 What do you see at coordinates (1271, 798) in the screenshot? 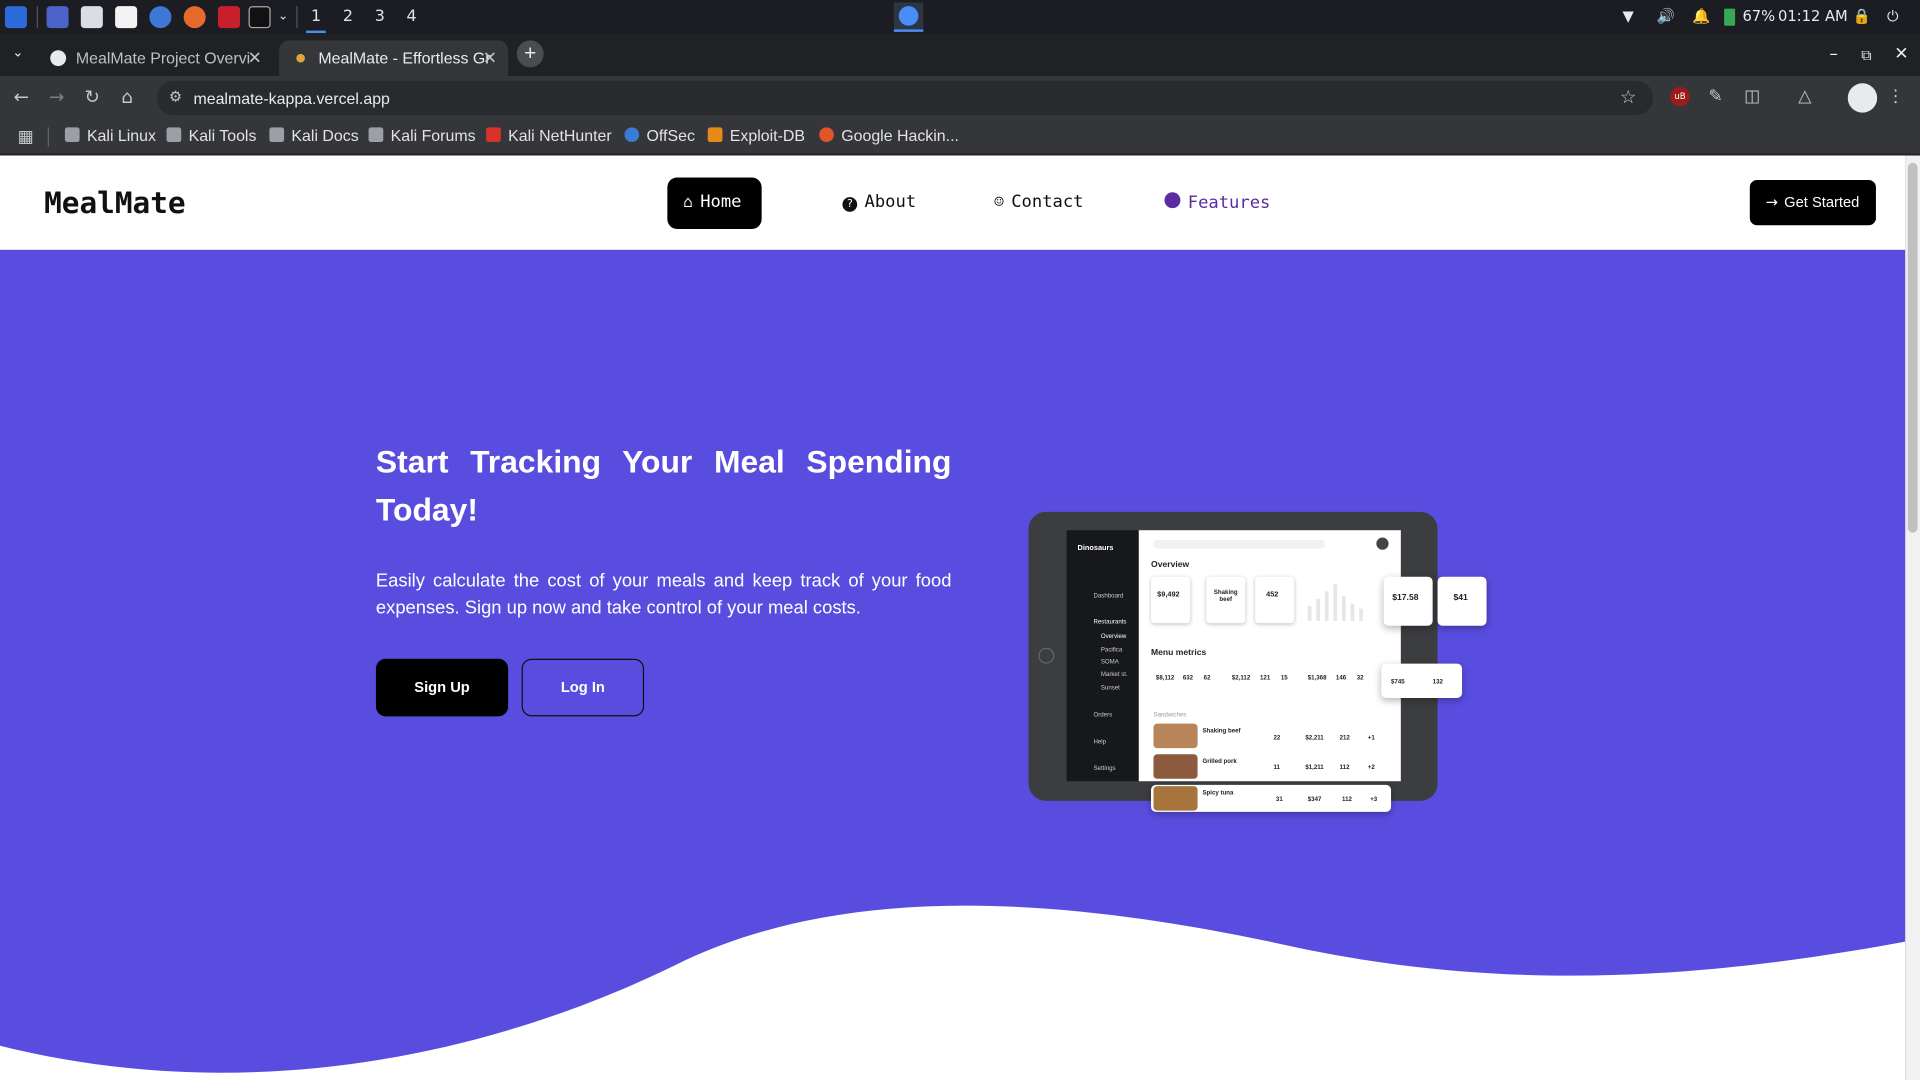
I see `mockup-float-row: Spicy tuna 31 $347 112 +3` at bounding box center [1271, 798].